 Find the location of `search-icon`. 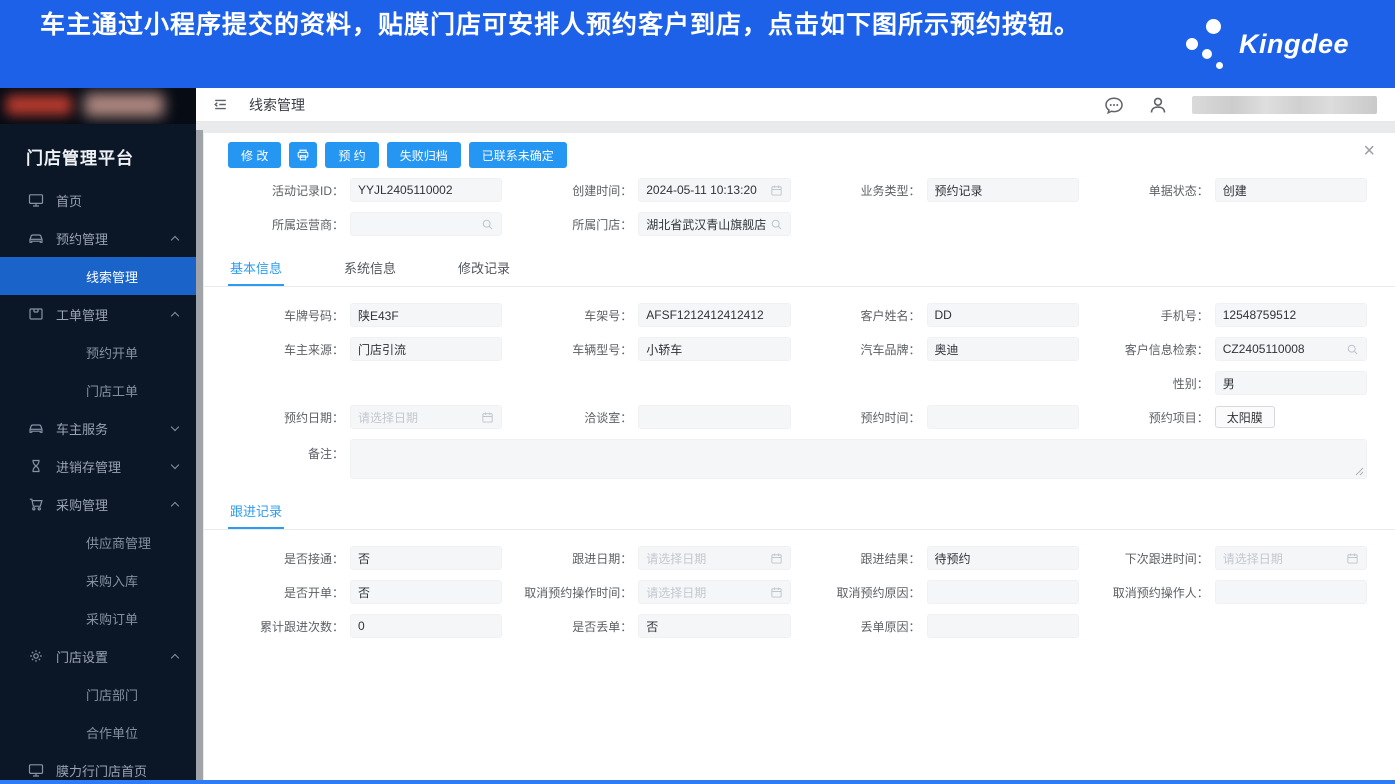

search-icon is located at coordinates (776, 224).